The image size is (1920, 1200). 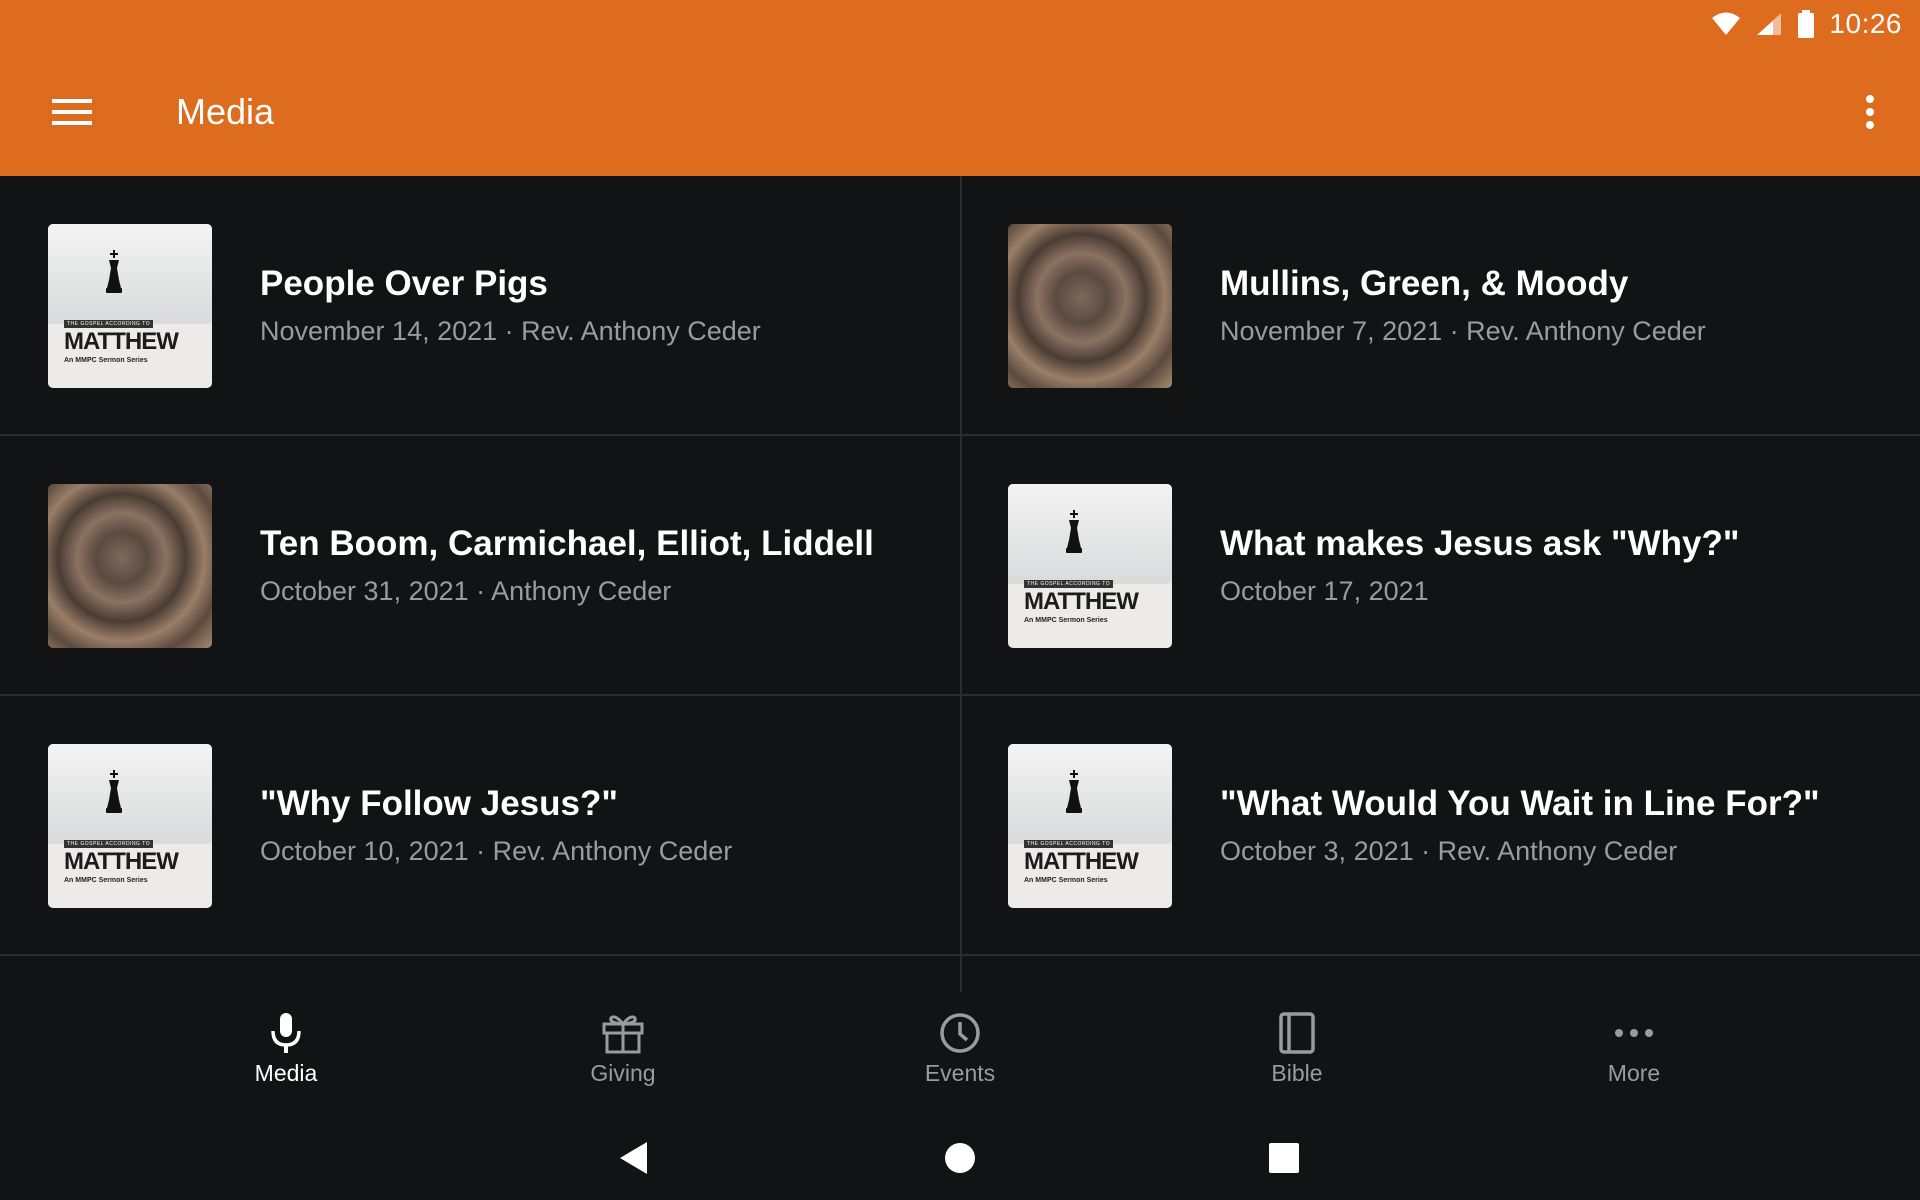 I want to click on media-item-title: Mullins, Green, & Moody, so click(x=1424, y=283).